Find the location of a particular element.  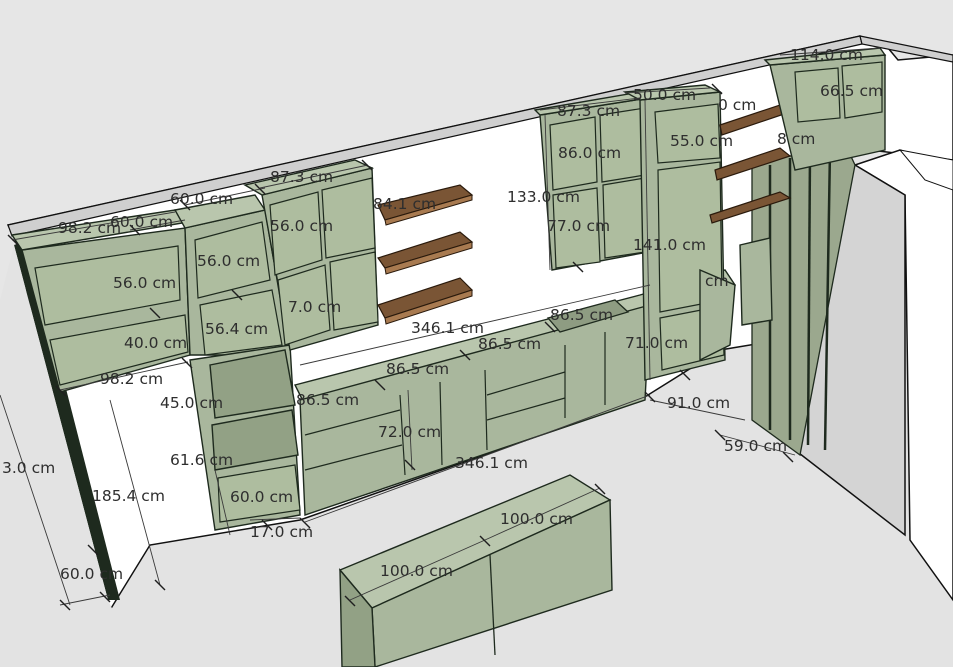

dim-50-0: 50.0 cm is located at coordinates (664, 95).